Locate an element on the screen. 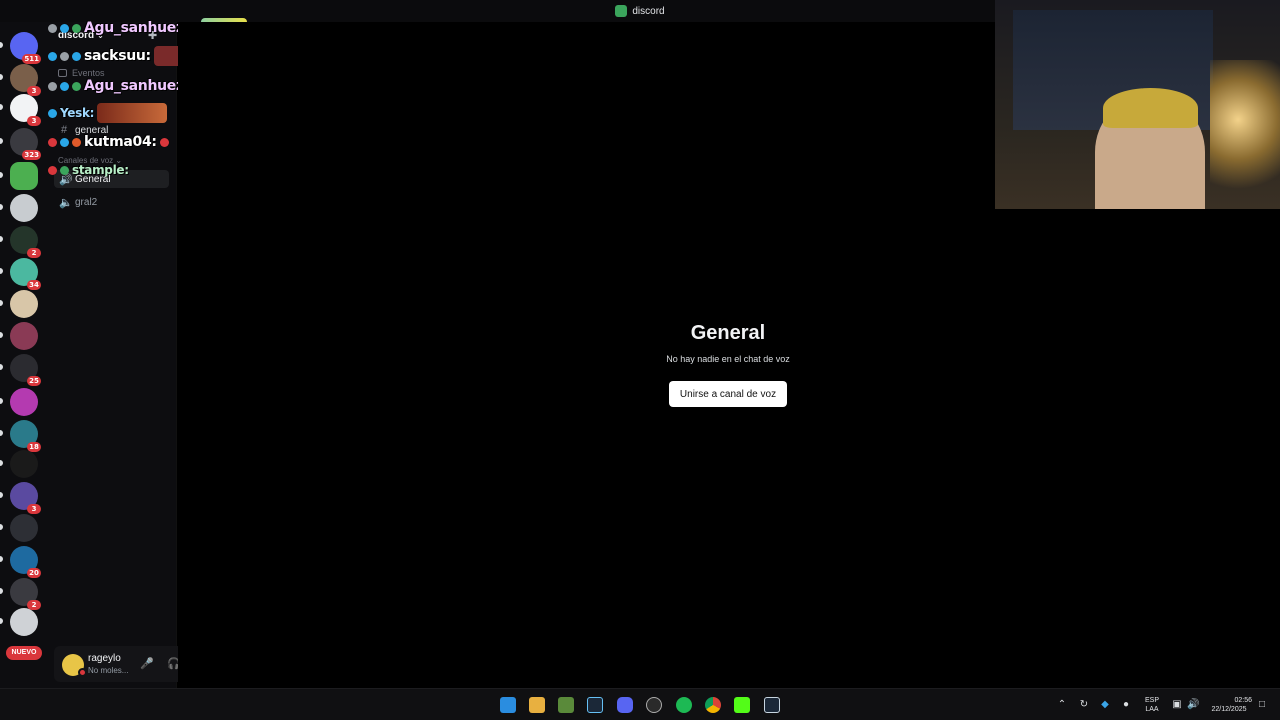 This screenshot has width=1280, height=720. username: rageylo is located at coordinates (104, 658).